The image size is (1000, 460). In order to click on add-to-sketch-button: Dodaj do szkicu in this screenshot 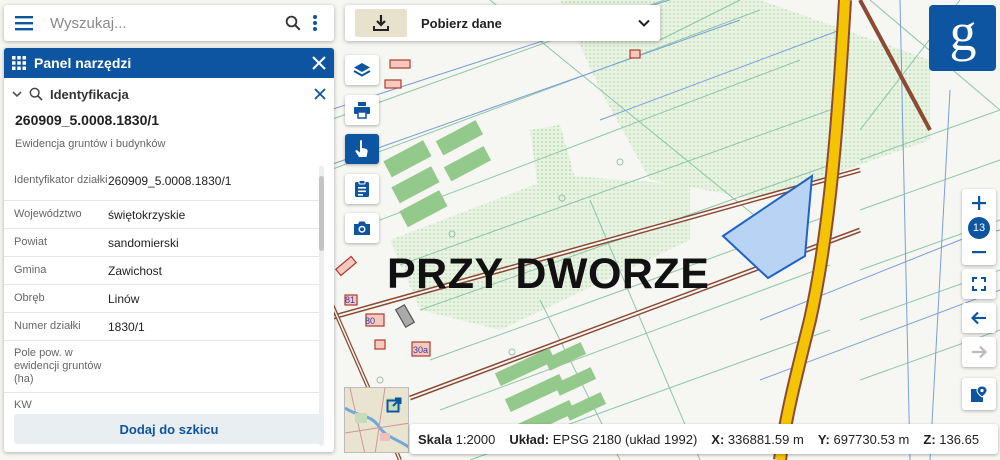, I will do `click(169, 429)`.